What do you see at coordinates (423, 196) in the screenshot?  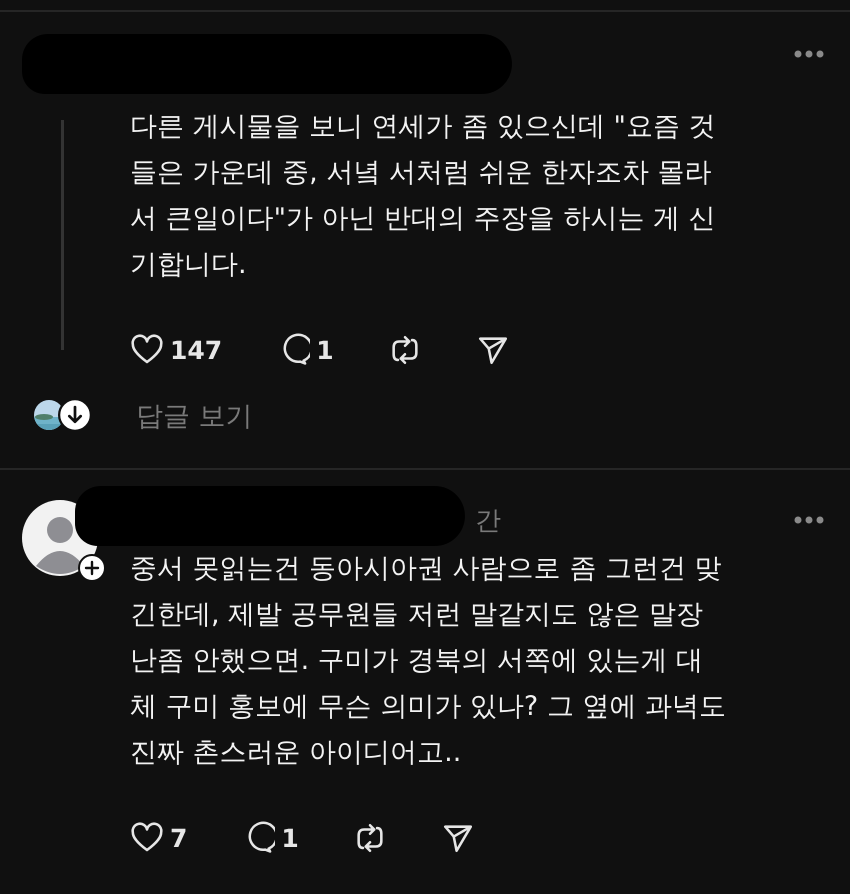 I see `post-text: 다른 게시물을 보니 연세가 좀 있으신데 "요즘 것 들은 가운데 중, 서녘 서처럼 쉬운 한자조차 몰라 서 큰일이다"가 아닌 반대의 주장을 하시는 게 신 기합니다.` at bounding box center [423, 196].